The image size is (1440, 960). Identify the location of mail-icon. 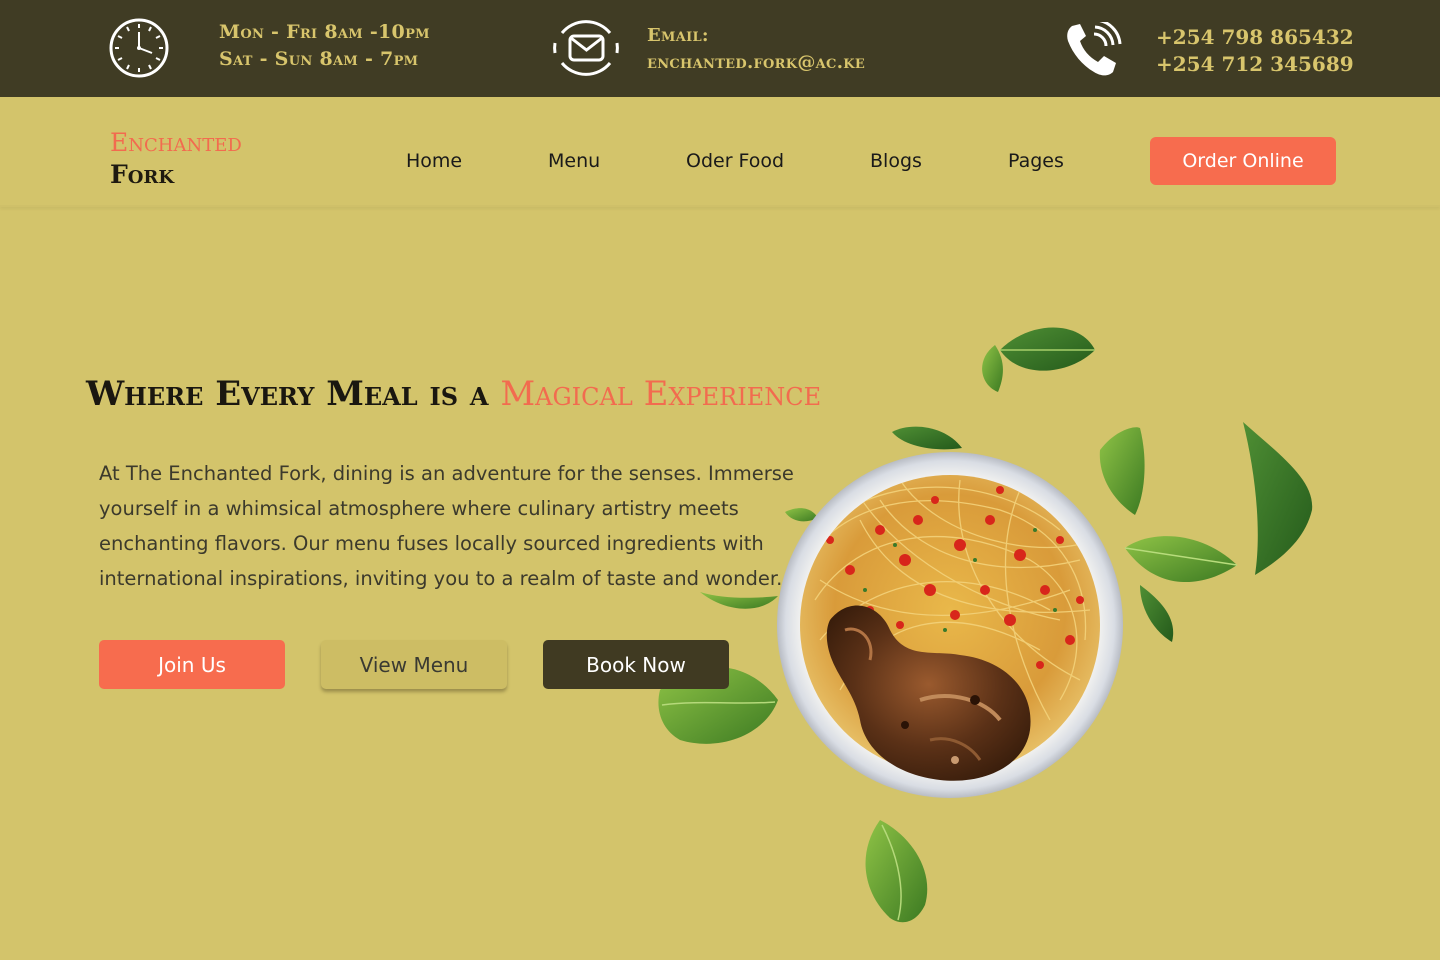
(586, 48).